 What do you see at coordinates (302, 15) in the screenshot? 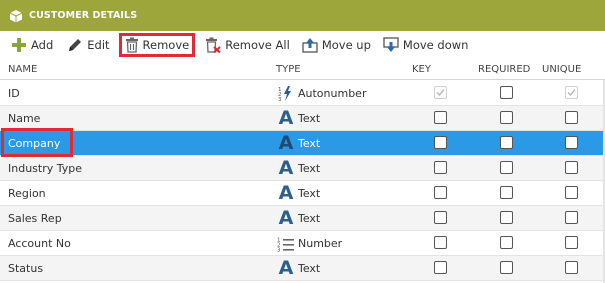
I see `panel-titlebar: CUSTOMER DETAILS` at bounding box center [302, 15].